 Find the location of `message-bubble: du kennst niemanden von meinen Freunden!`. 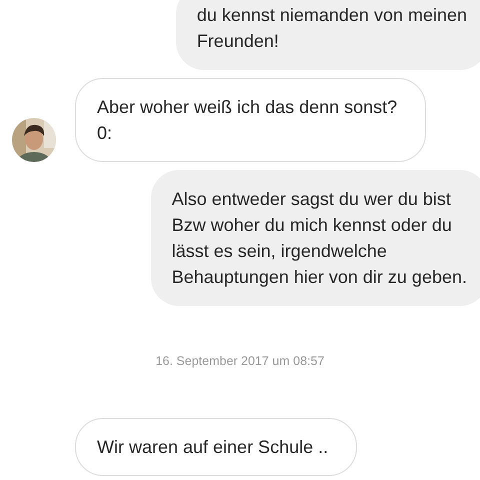

message-bubble: du kennst niemanden von meinen Freunden! is located at coordinates (328, 35).